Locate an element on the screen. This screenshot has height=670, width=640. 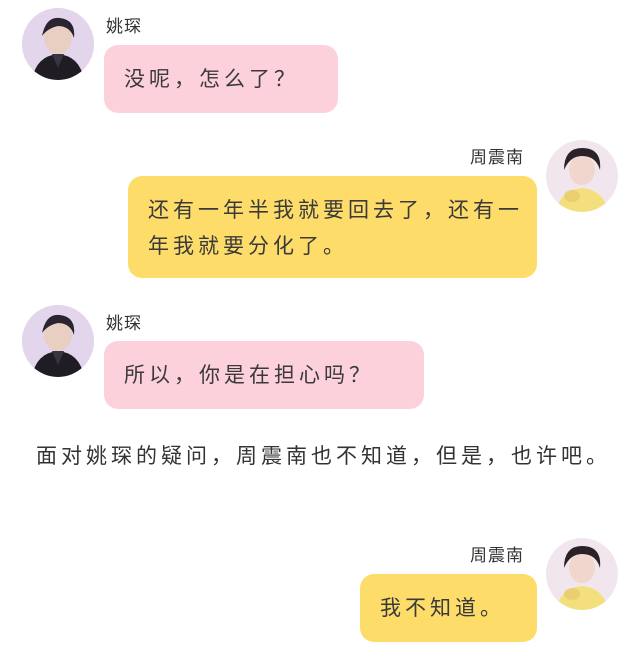
chat-bubble: 没呢，怎么了？ is located at coordinates (221, 79).